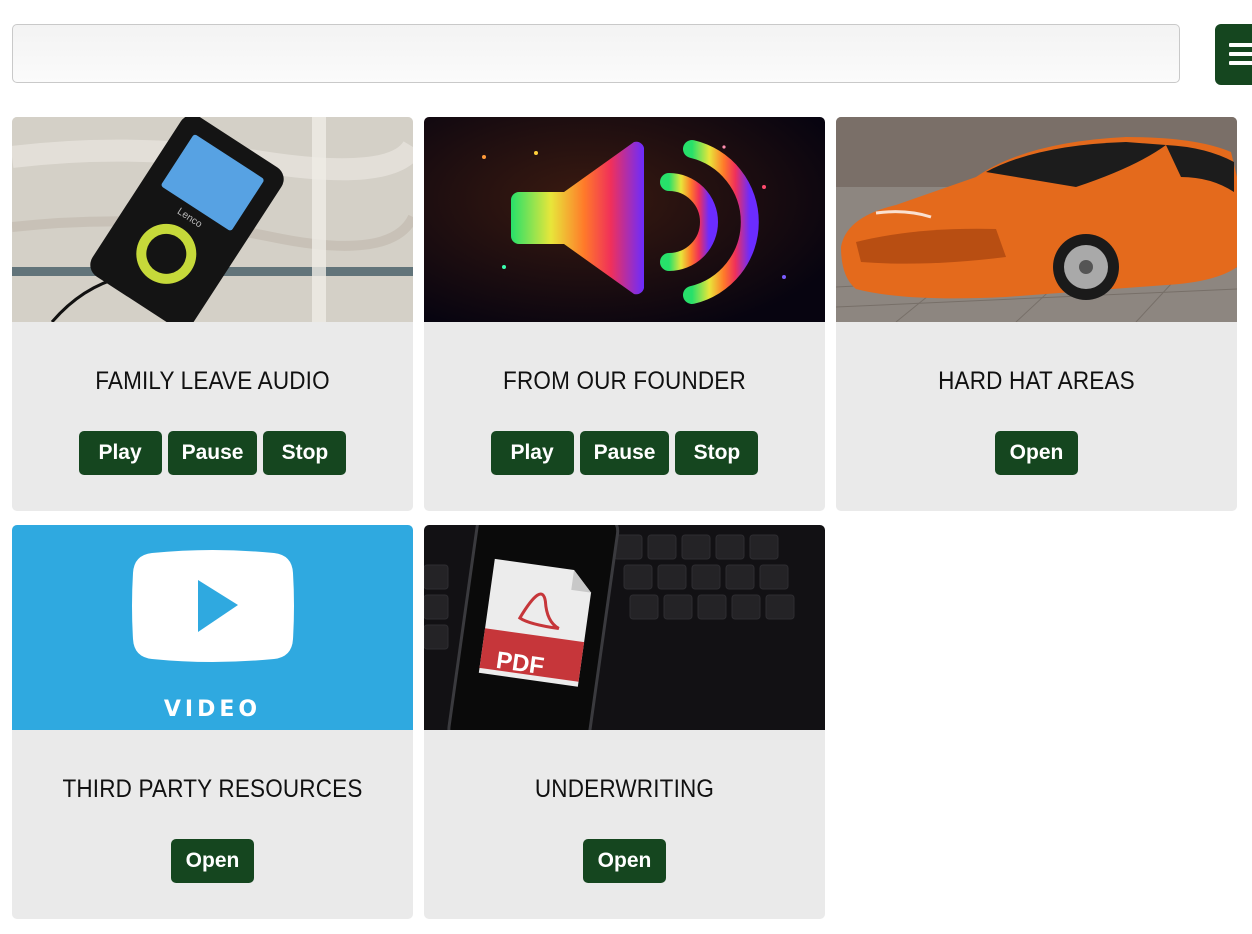 The height and width of the screenshot is (934, 1252). I want to click on speaker-icon-rainbow, so click(624, 219).